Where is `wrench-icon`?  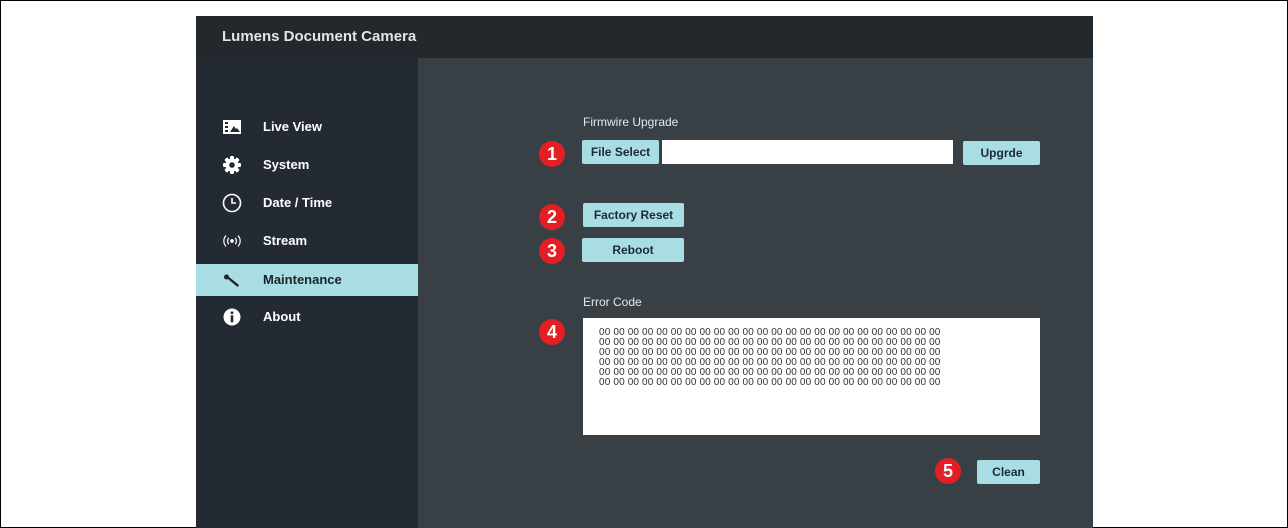 wrench-icon is located at coordinates (232, 280).